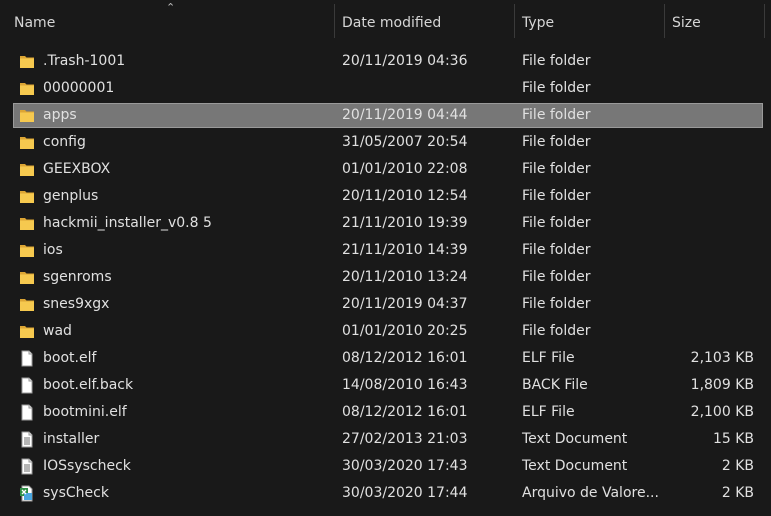 The image size is (771, 516). What do you see at coordinates (127, 223) in the screenshot?
I see `file-name: hackmii_installer_v0.8 5` at bounding box center [127, 223].